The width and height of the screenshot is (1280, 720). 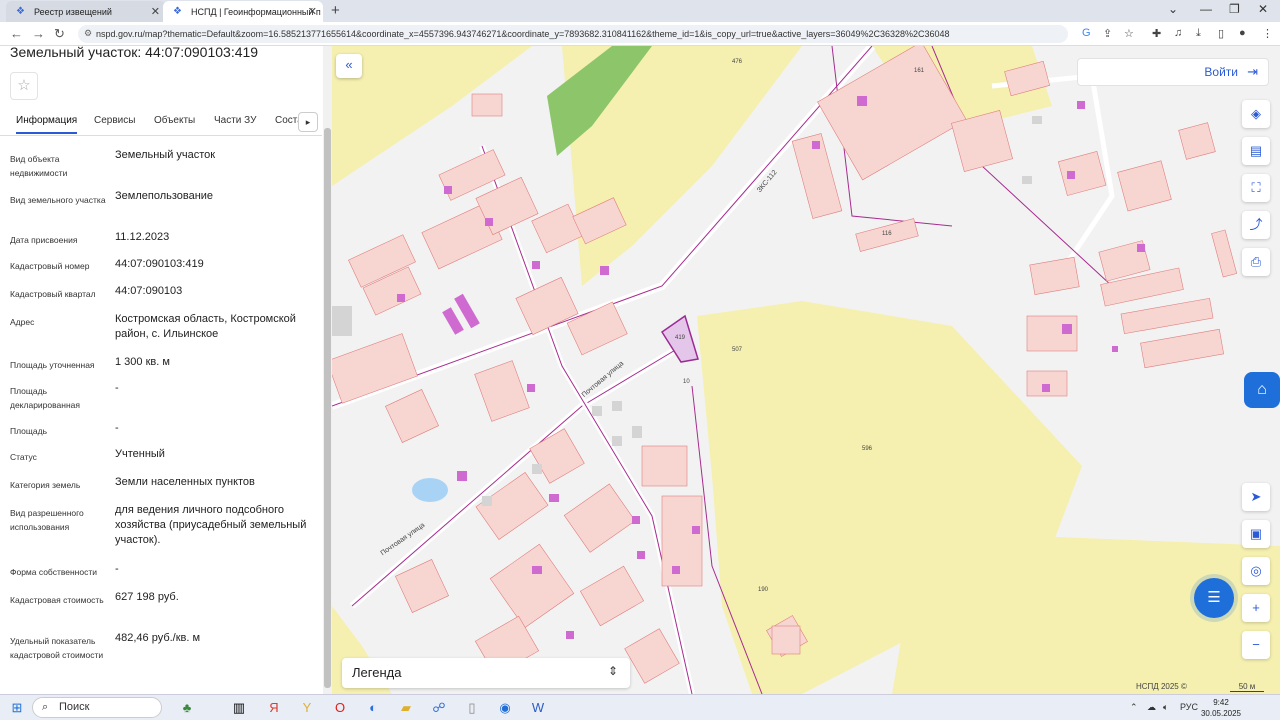 What do you see at coordinates (1151, 707) in the screenshot?
I see `network-icon: ☁` at bounding box center [1151, 707].